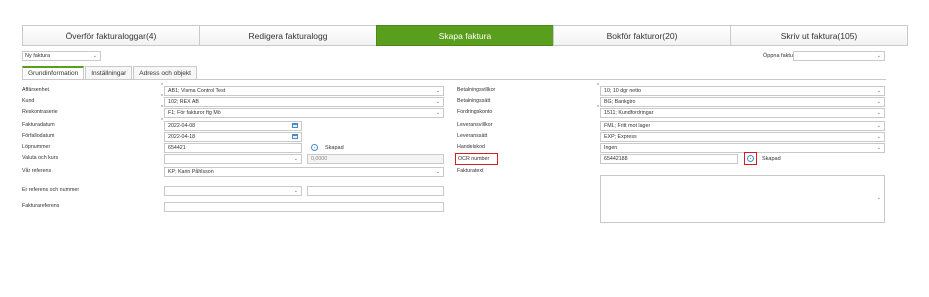 The image size is (929, 297). Describe the element at coordinates (40, 112) in the screenshot. I see `reskontraserie-label: Reskontraserie` at that location.